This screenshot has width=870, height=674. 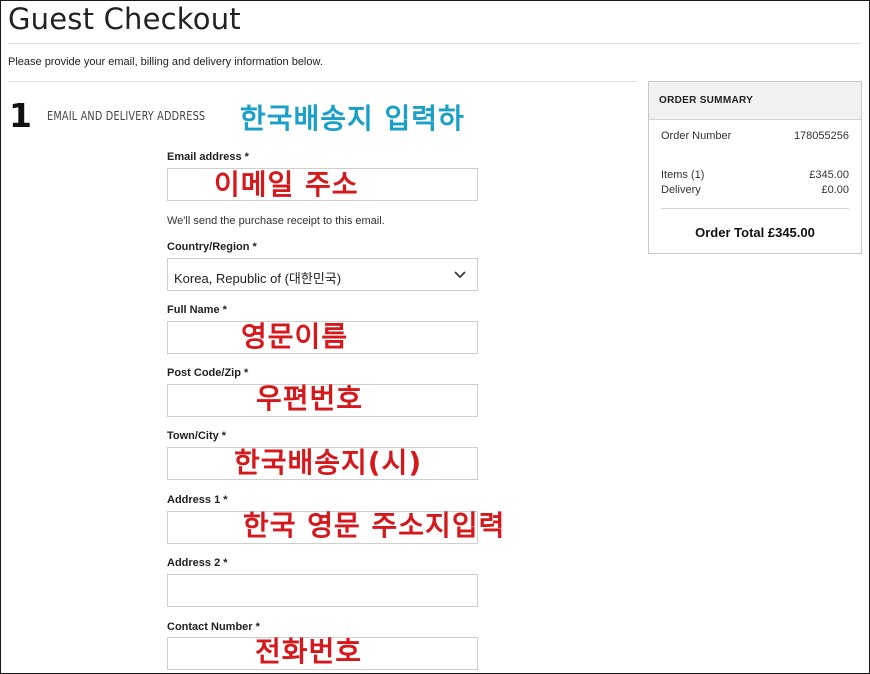 I want to click on order-total: Order Total £345.00, so click(x=755, y=232).